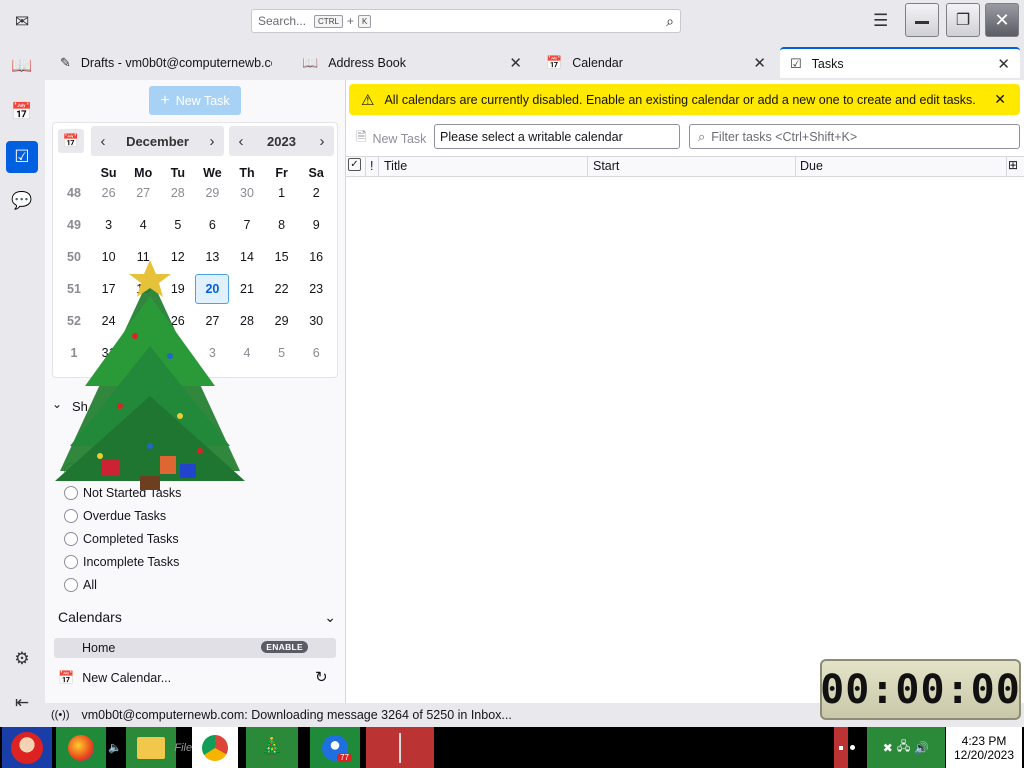 The image size is (1024, 768). Describe the element at coordinates (880, 21) in the screenshot. I see `menu-icon: ☰` at that location.